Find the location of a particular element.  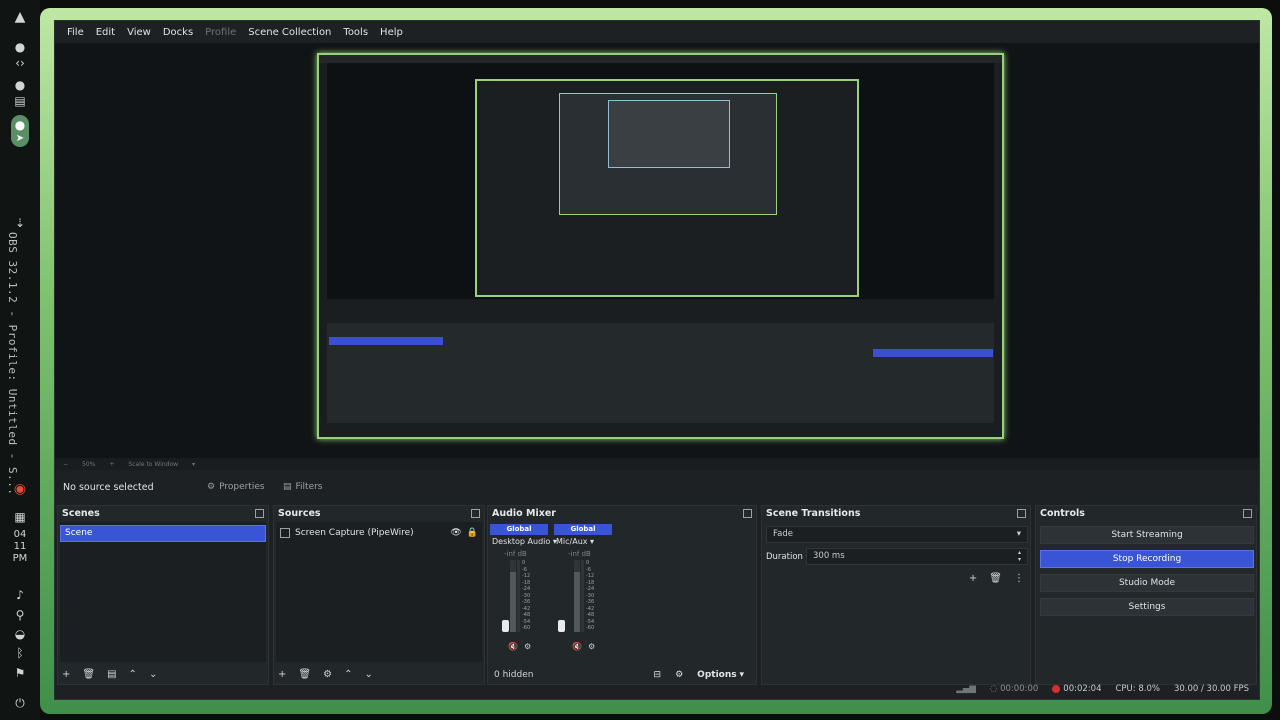

duration-value: 300 ms is located at coordinates (829, 556).